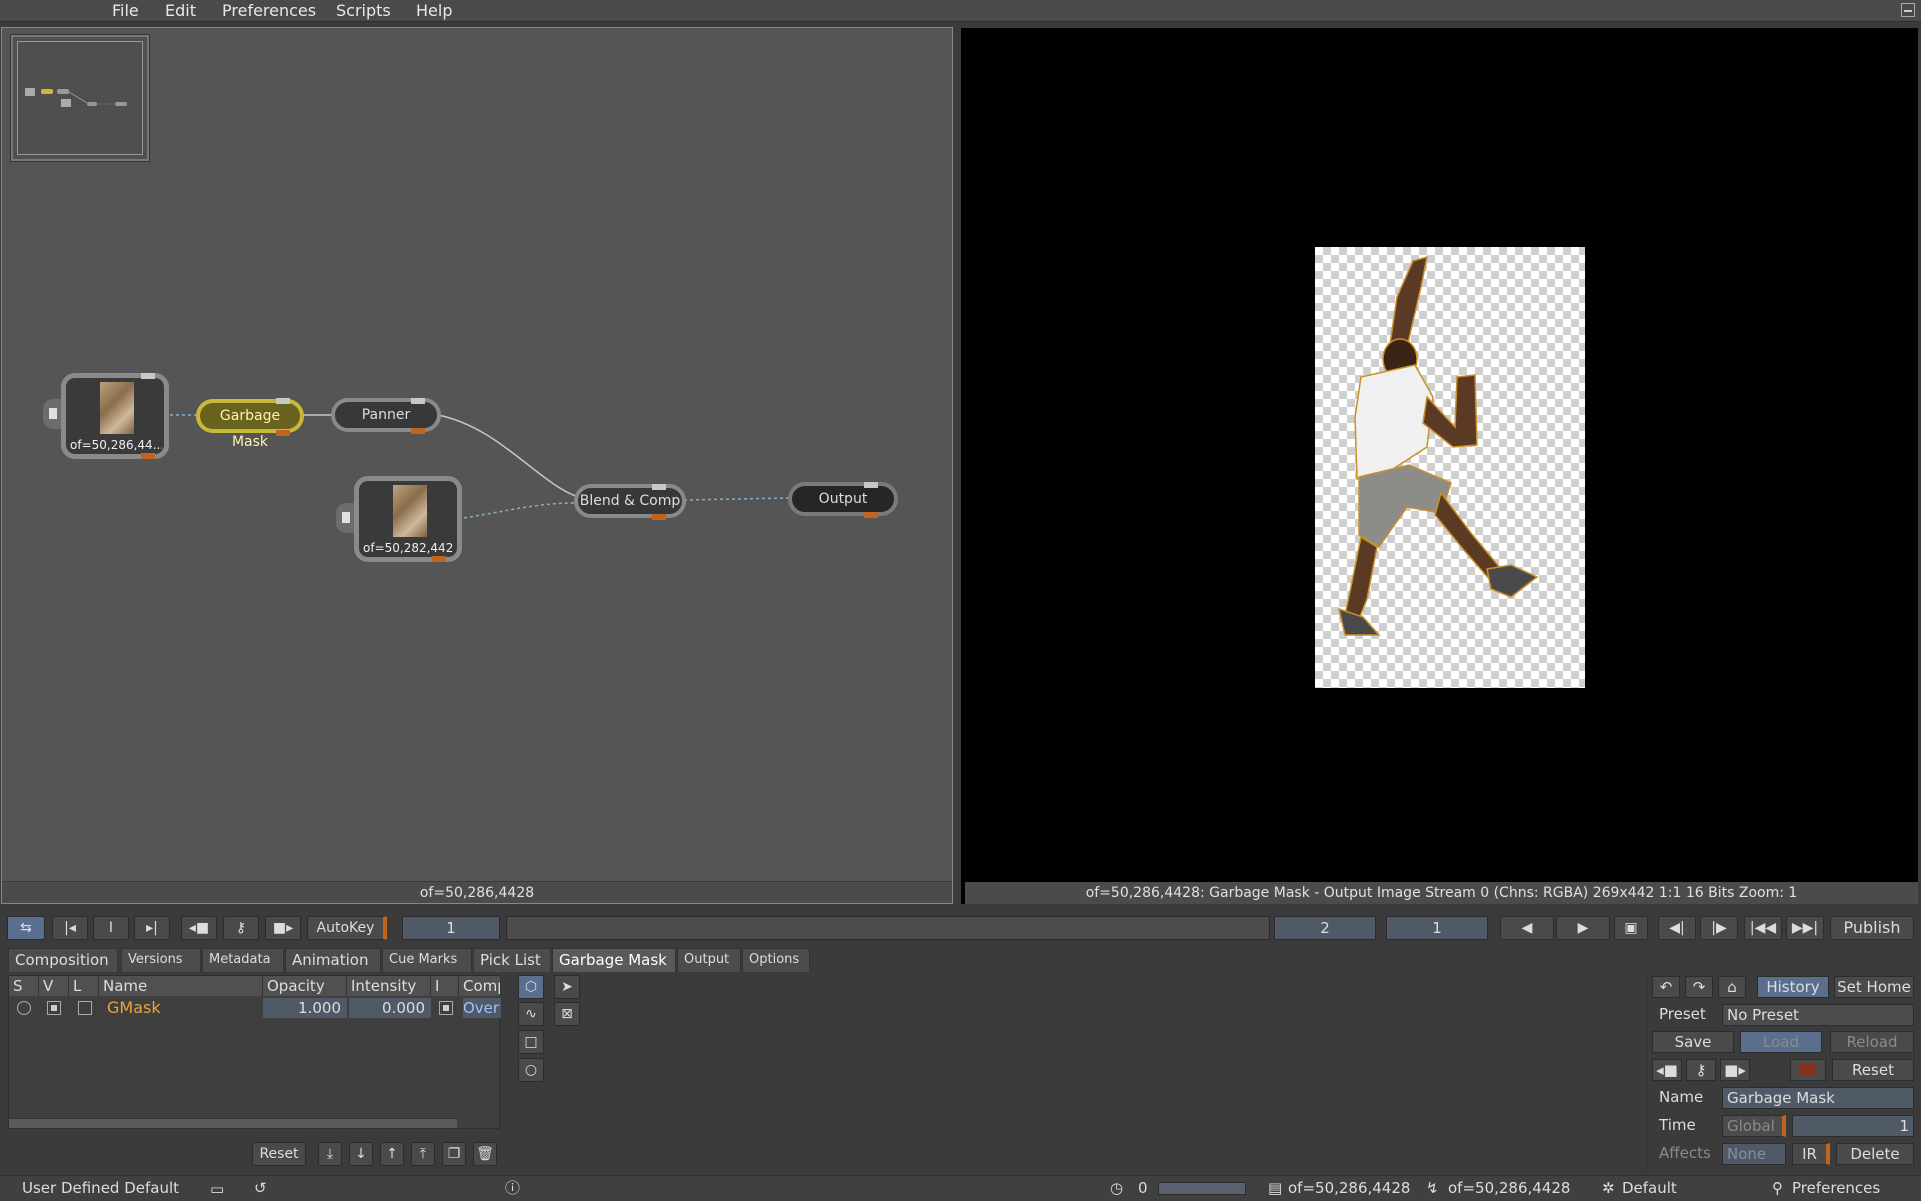 Image resolution: width=1921 pixels, height=1201 pixels. I want to click on column-header-intensity: Intensity, so click(389, 986).